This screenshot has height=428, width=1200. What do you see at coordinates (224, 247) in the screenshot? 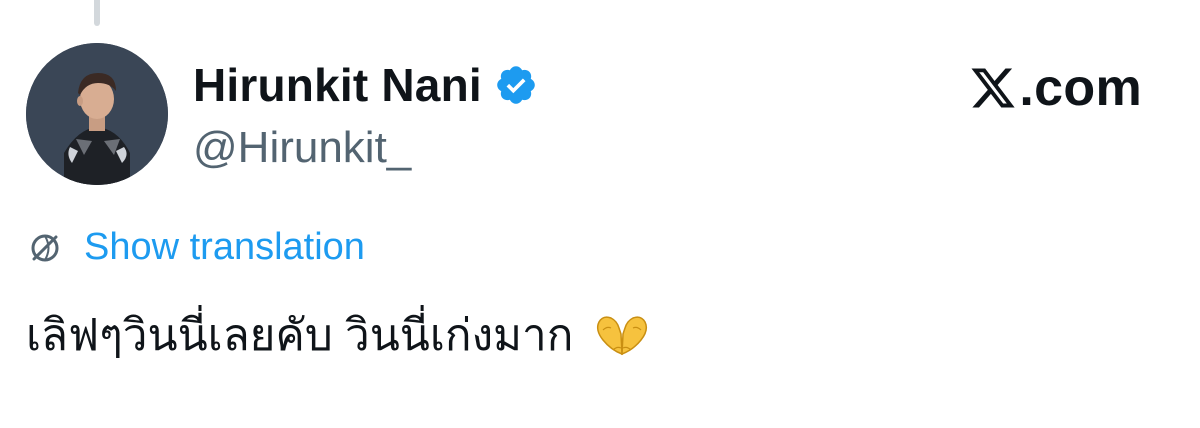
I see `show-translation-link: Show translation` at bounding box center [224, 247].